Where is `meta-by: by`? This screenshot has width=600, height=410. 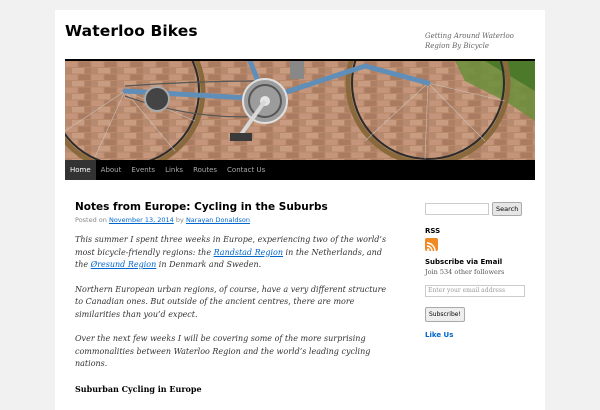 meta-by: by is located at coordinates (179, 220).